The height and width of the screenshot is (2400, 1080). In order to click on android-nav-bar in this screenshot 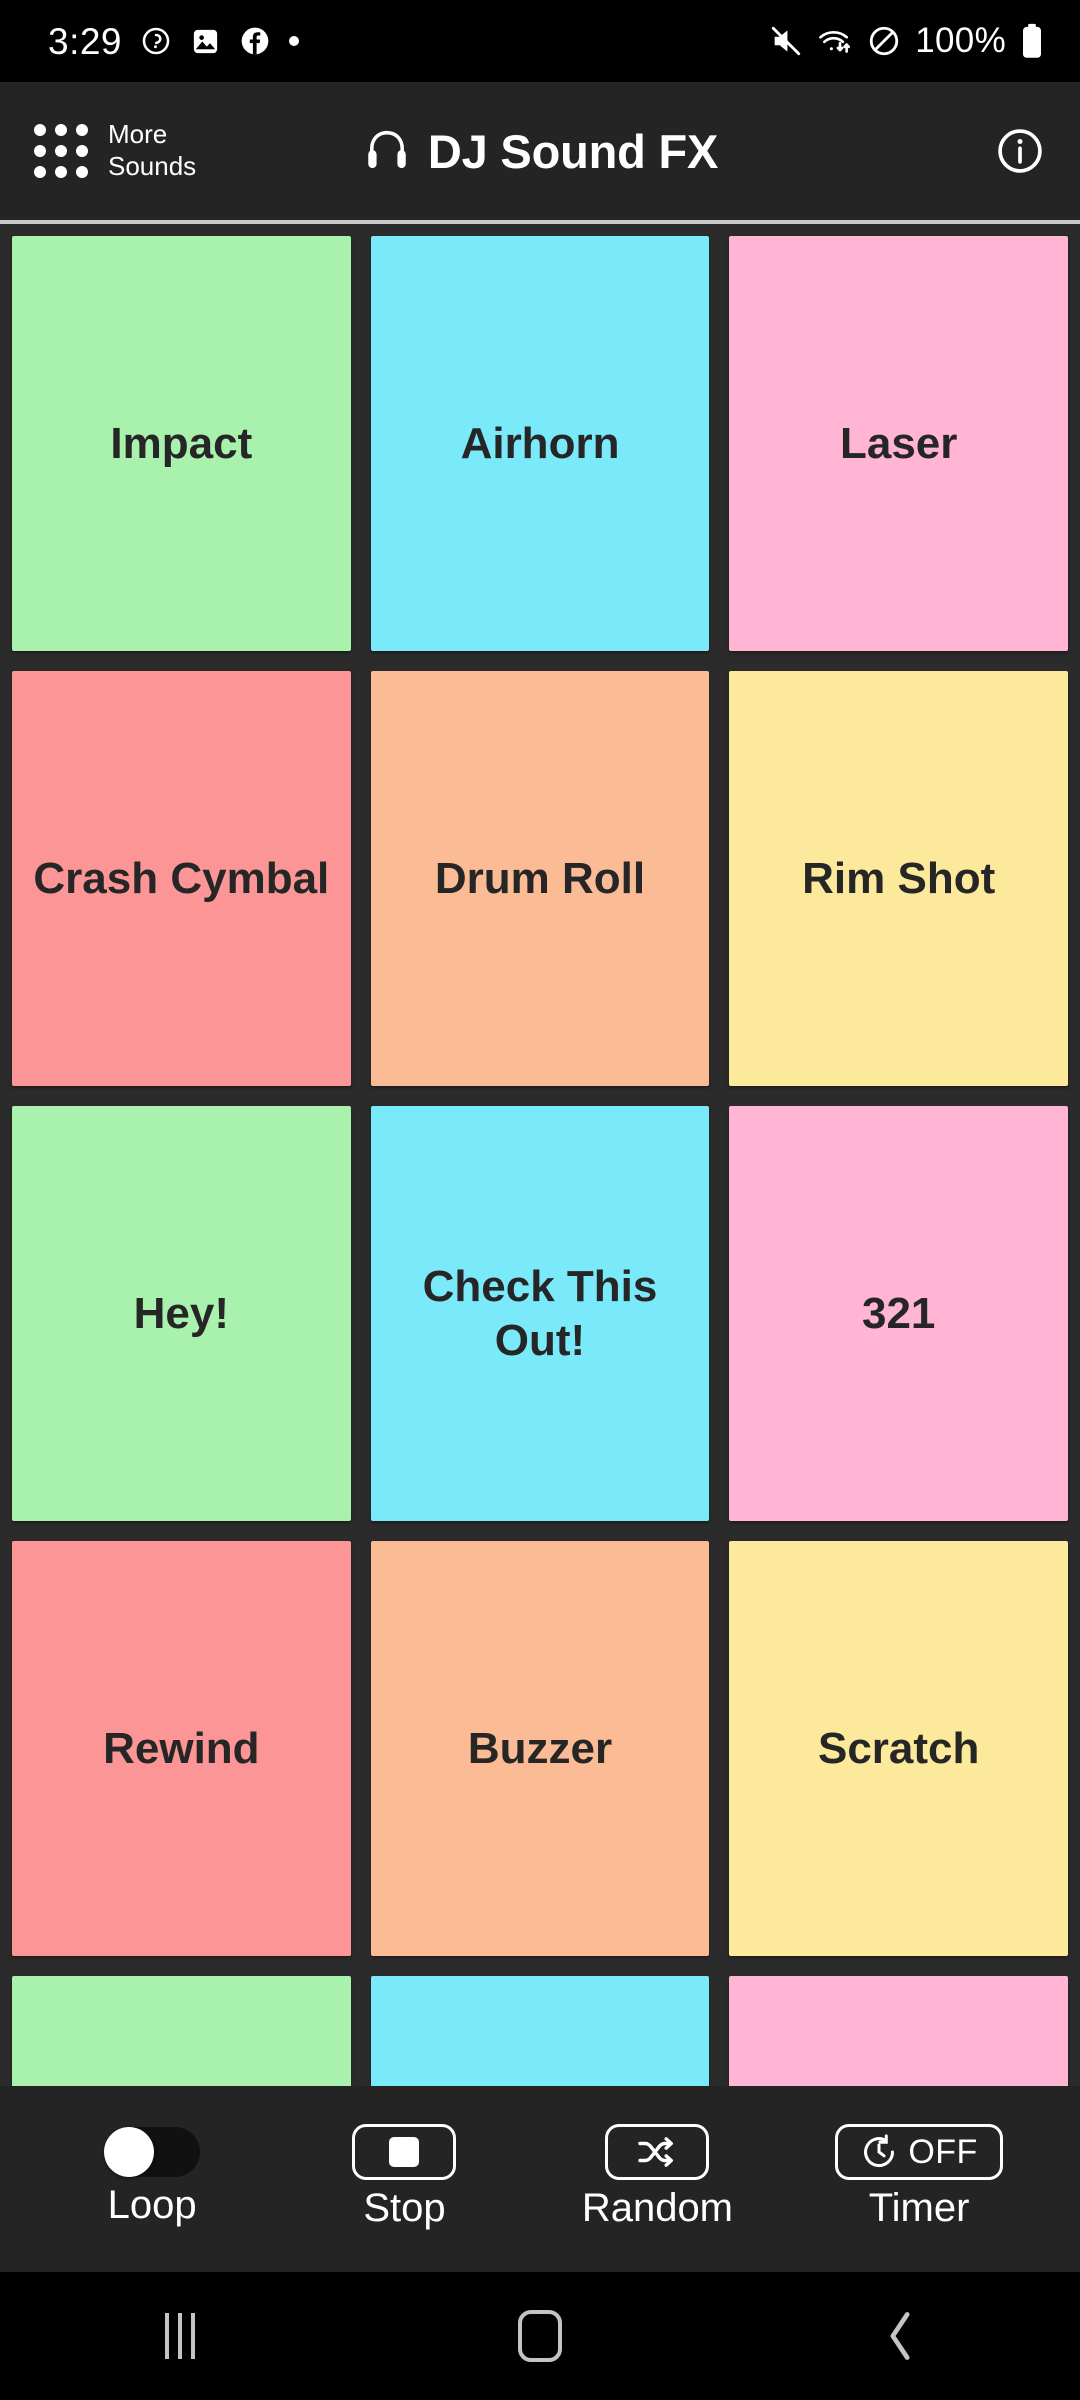, I will do `click(540, 2336)`.